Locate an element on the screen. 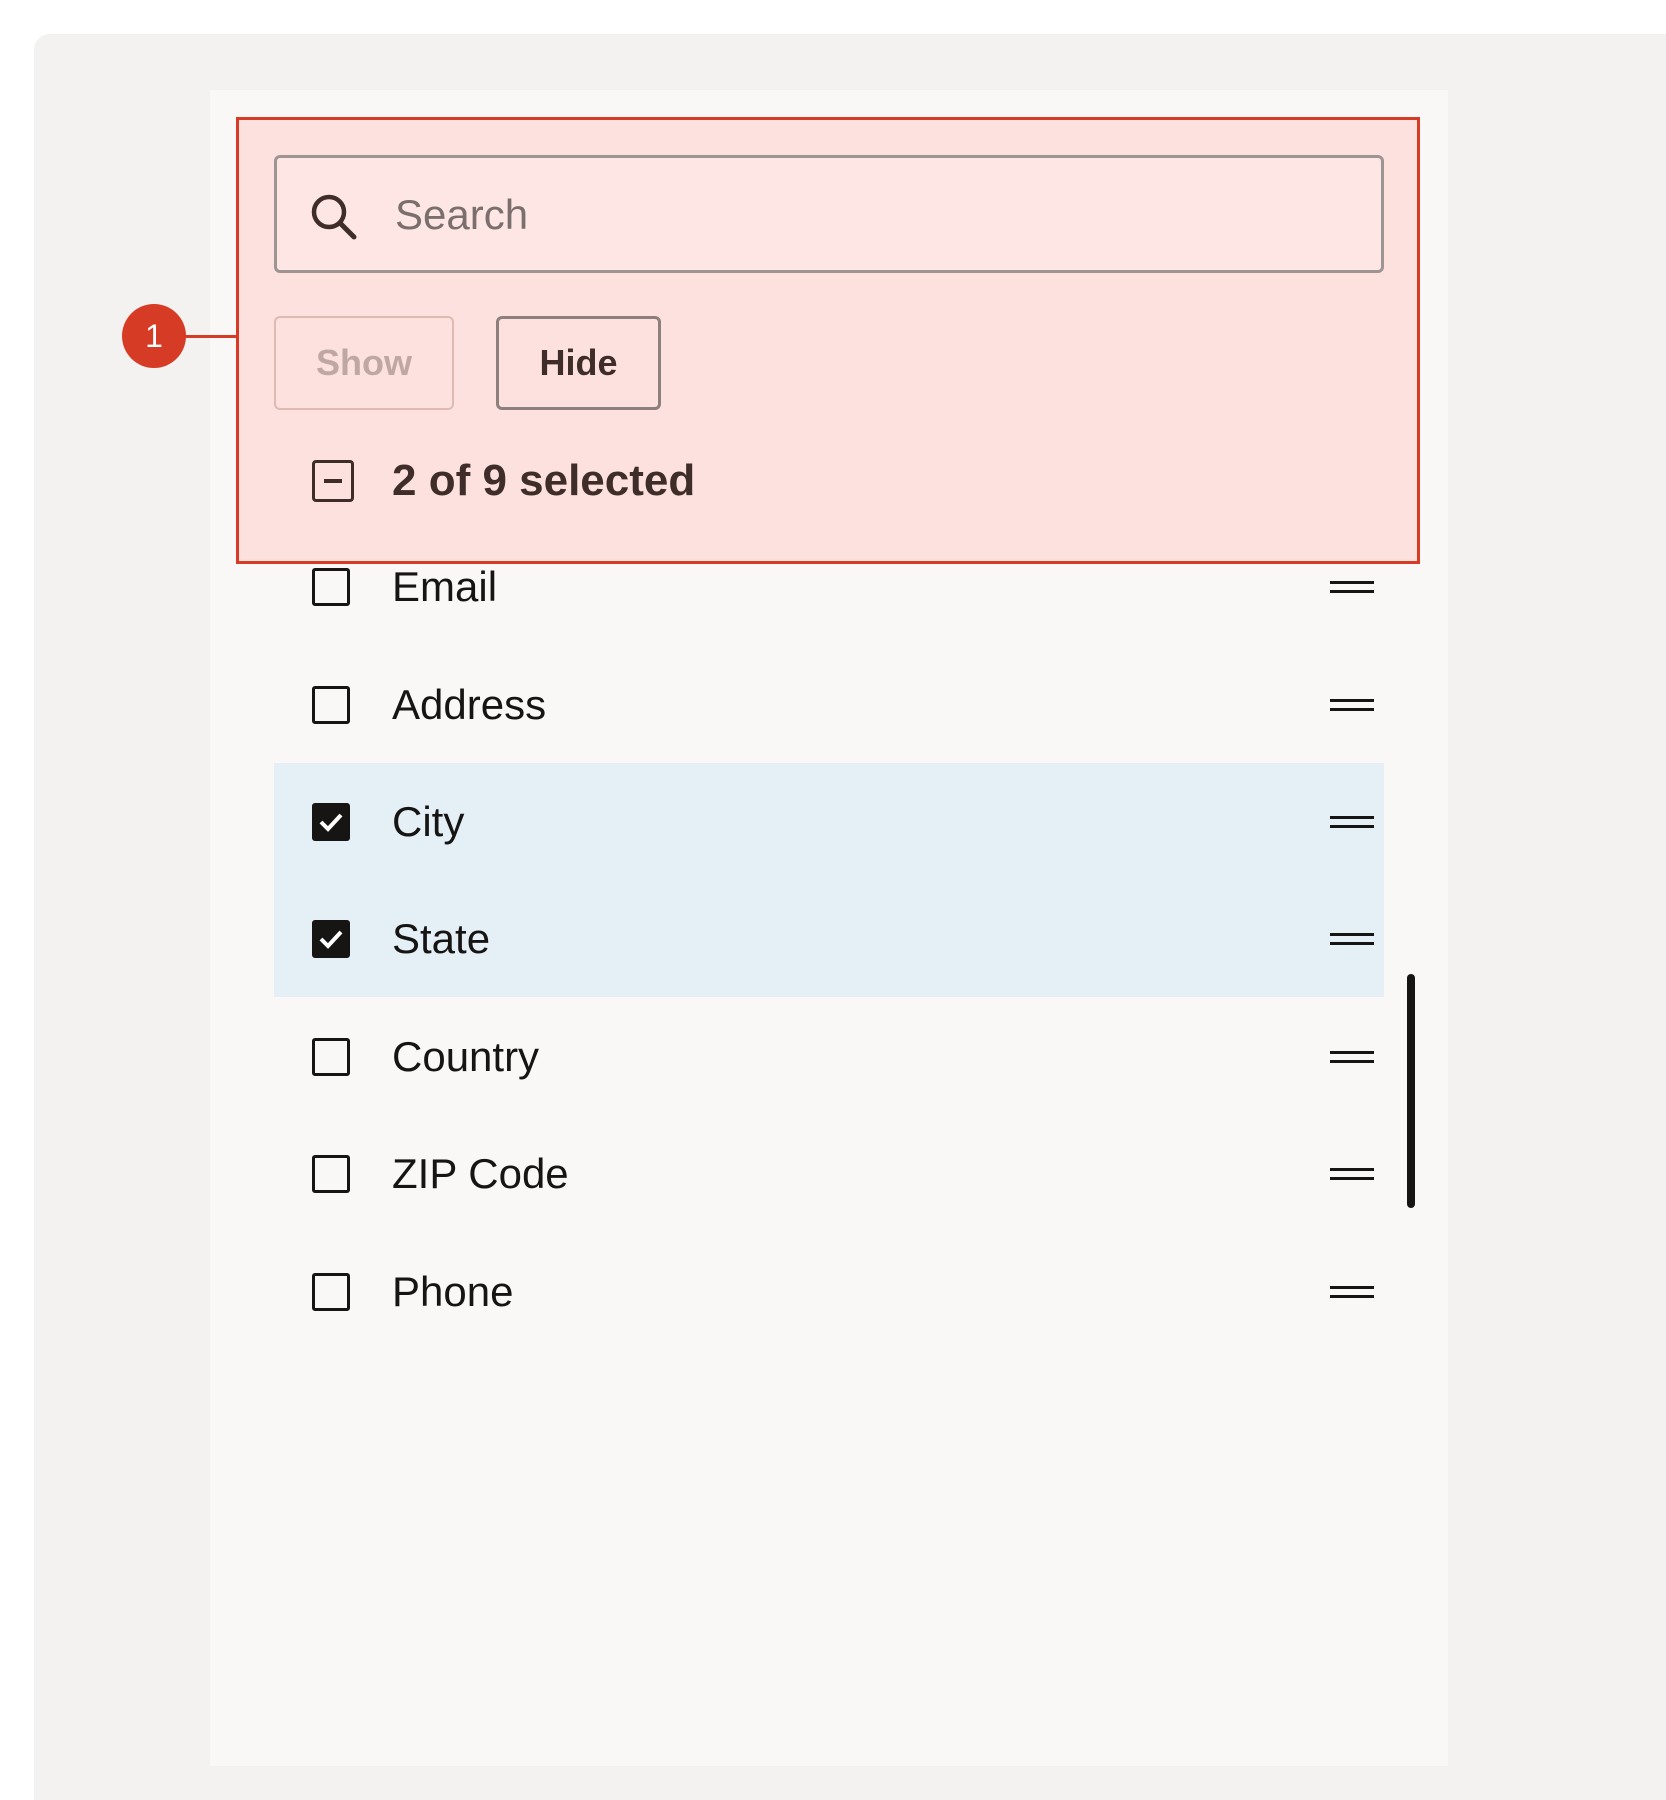 The width and height of the screenshot is (1666, 1800). list-item-state: State is located at coordinates (829, 938).